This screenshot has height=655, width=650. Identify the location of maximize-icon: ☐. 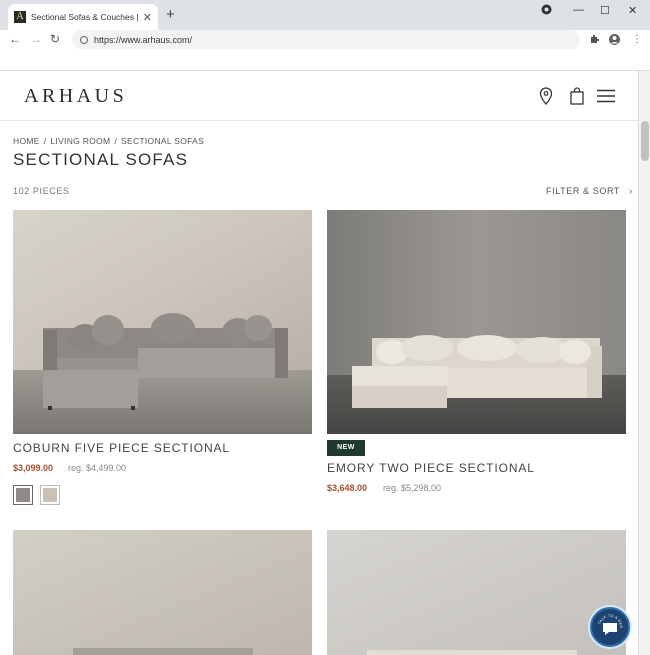
(605, 10).